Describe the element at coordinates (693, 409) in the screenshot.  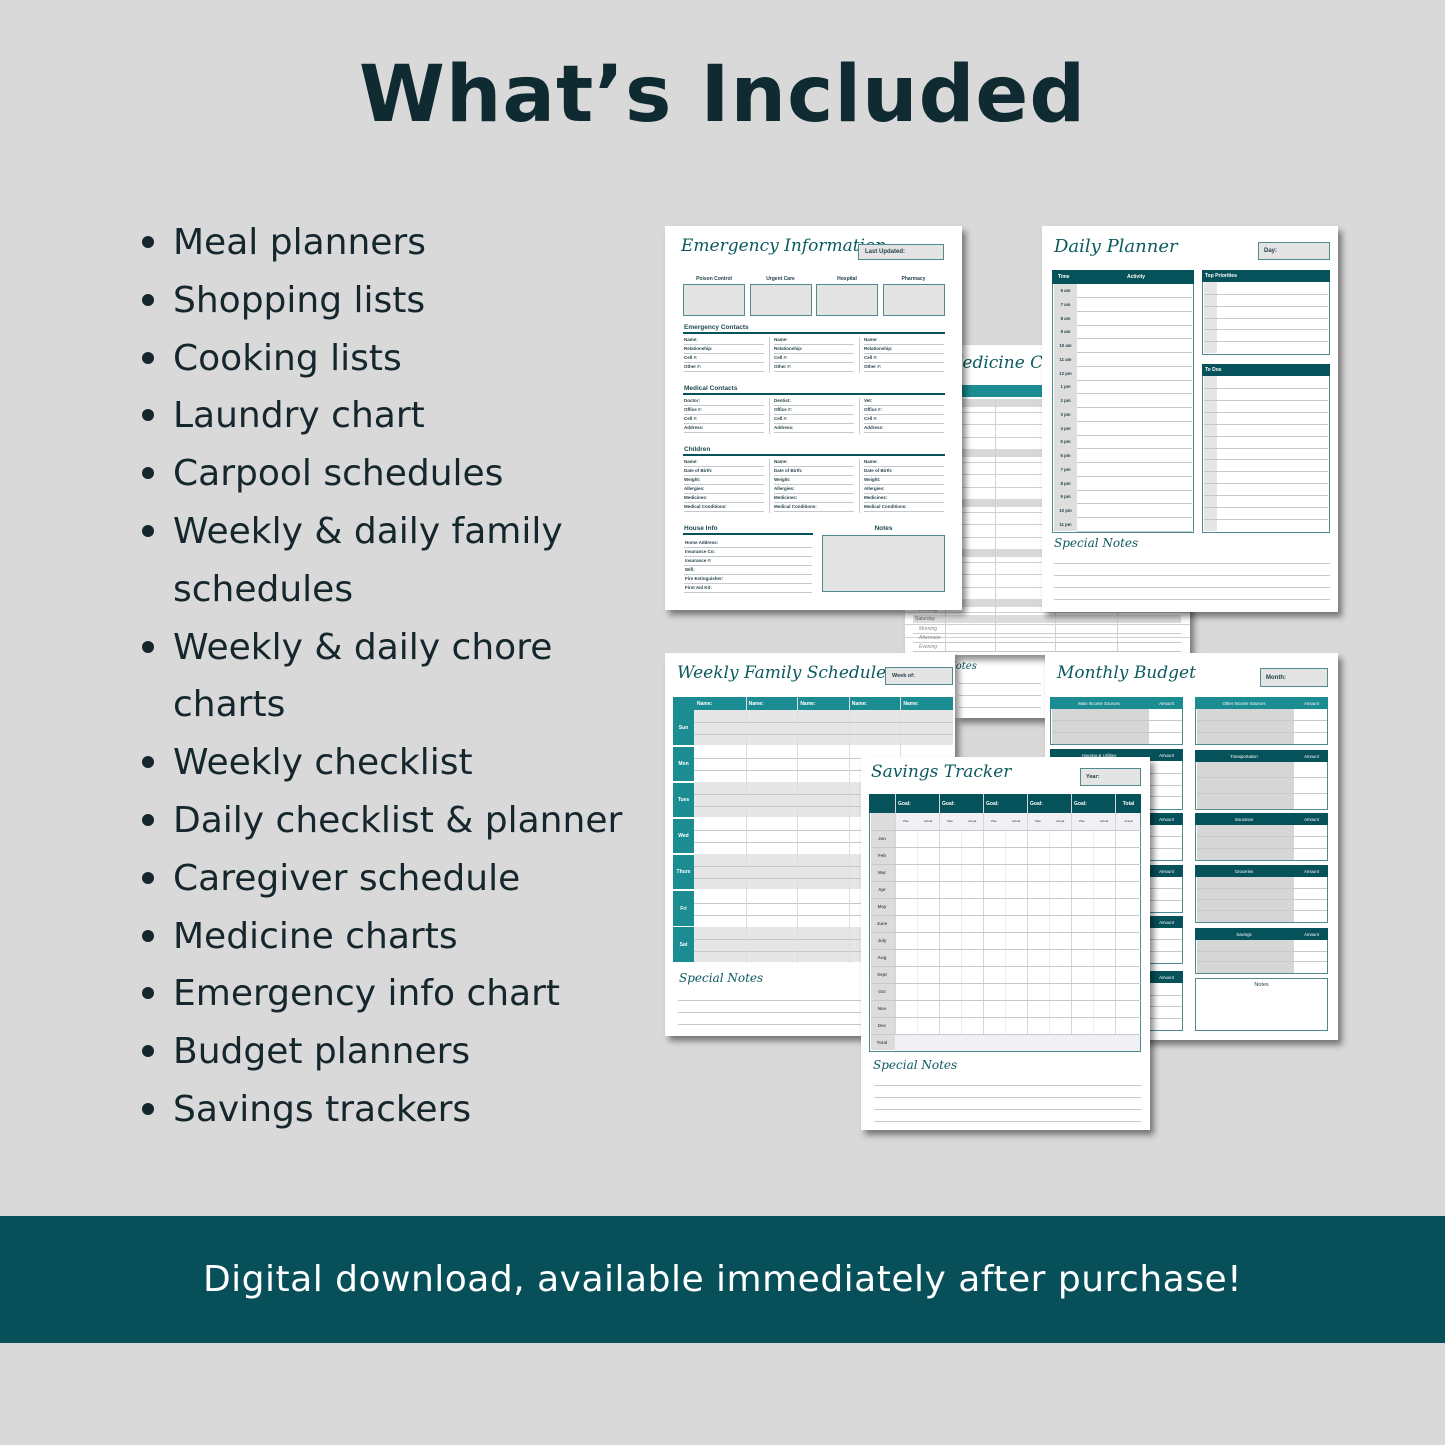
I see `field-label: Office #:` at that location.